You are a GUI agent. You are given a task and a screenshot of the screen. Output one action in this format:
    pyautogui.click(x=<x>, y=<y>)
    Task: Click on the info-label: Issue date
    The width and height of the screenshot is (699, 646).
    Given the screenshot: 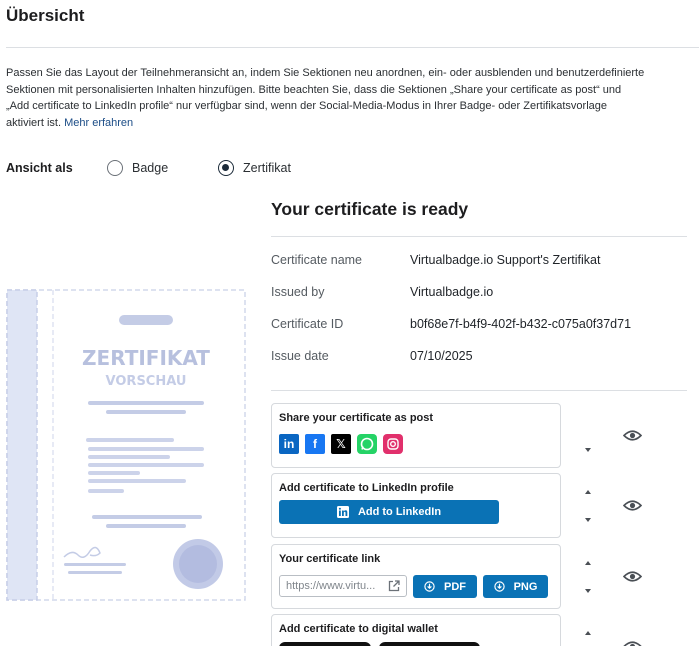 What is the action you would take?
    pyautogui.click(x=300, y=356)
    